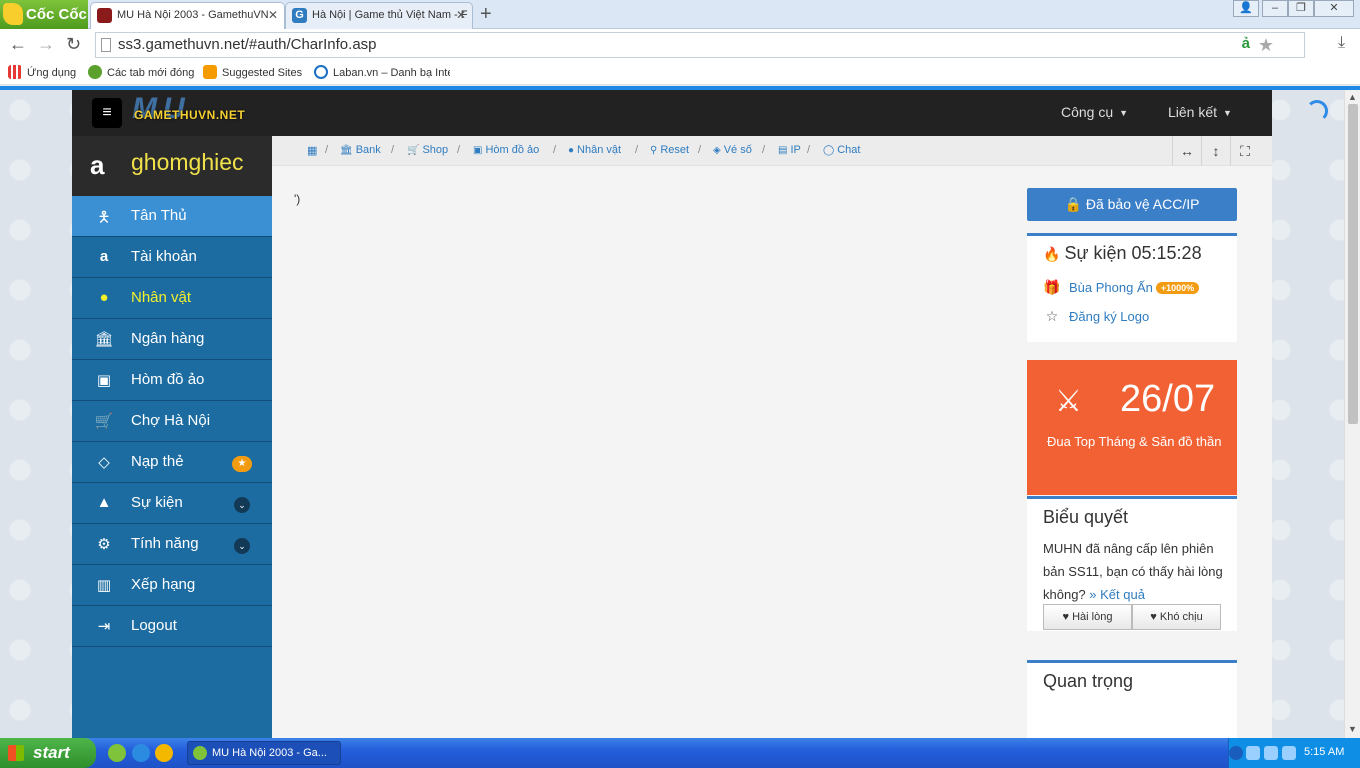 This screenshot has width=1360, height=768. What do you see at coordinates (1132, 427) in the screenshot?
I see `promo-card: ⚔ 26/07 Đua Top Tháng & Săn đồ thần` at bounding box center [1132, 427].